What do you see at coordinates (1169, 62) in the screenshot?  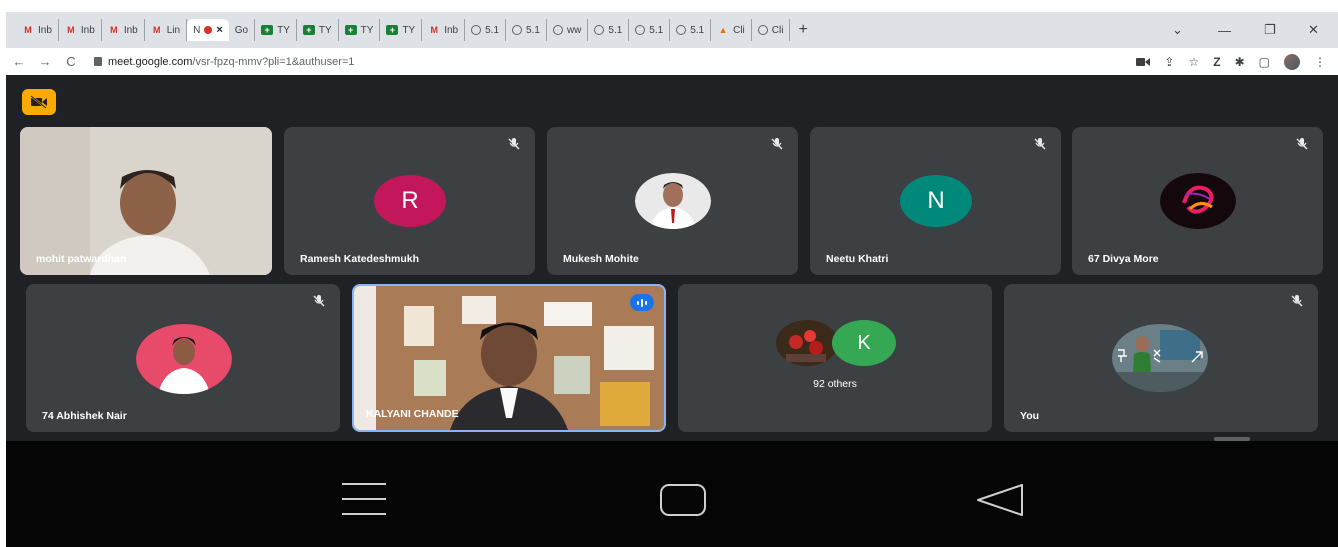 I see `share-icon: ⇪` at bounding box center [1169, 62].